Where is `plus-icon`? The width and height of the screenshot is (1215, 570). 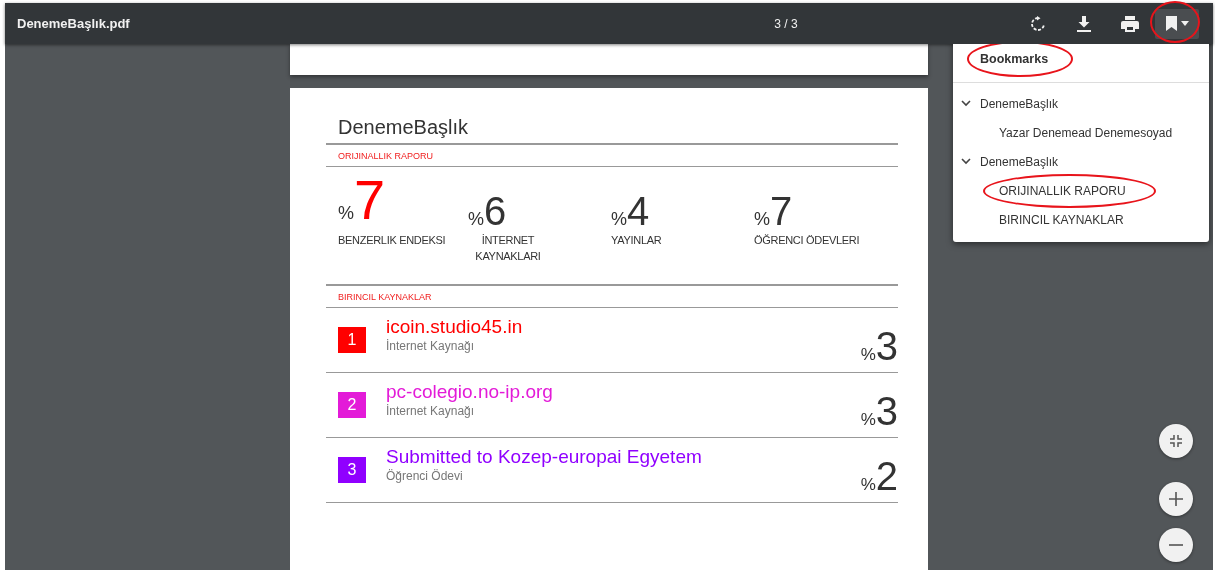
plus-icon is located at coordinates (1176, 499).